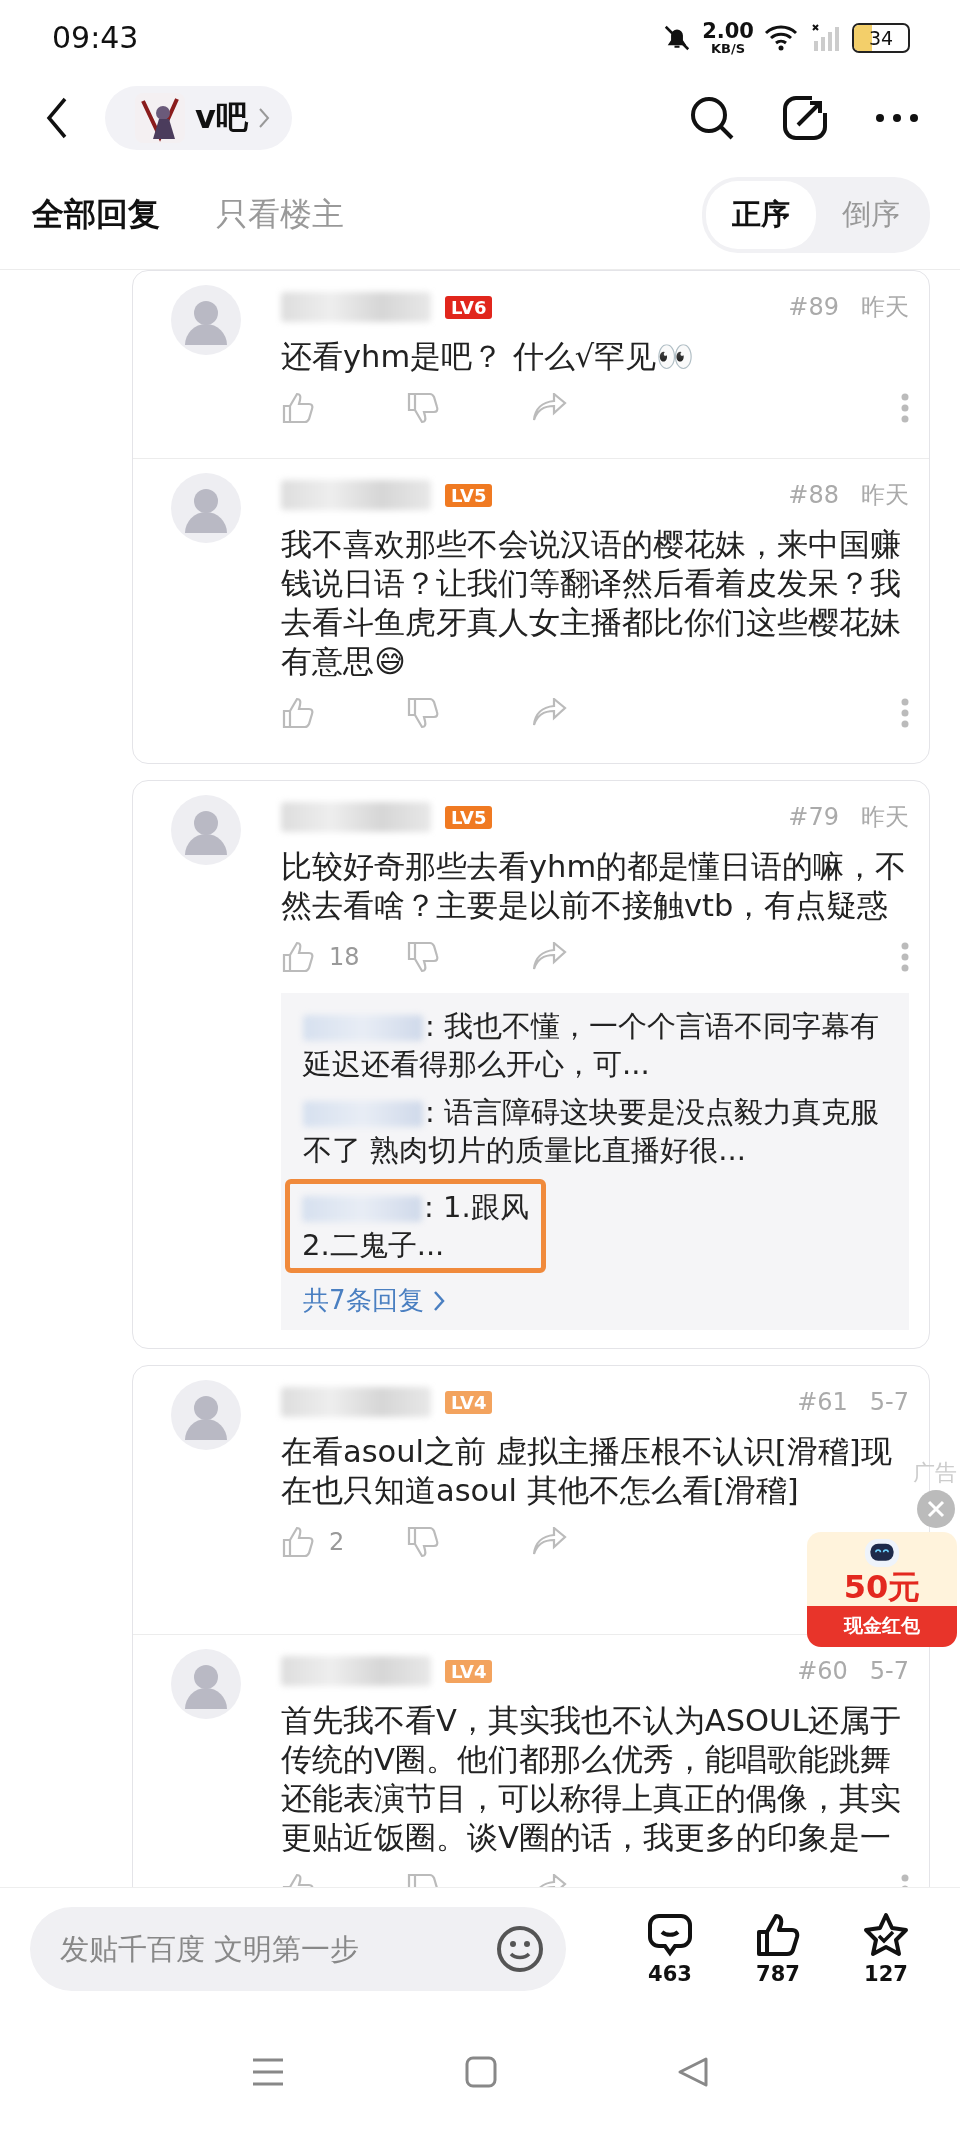 The image size is (960, 2133). I want to click on comment-icon, so click(670, 1935).